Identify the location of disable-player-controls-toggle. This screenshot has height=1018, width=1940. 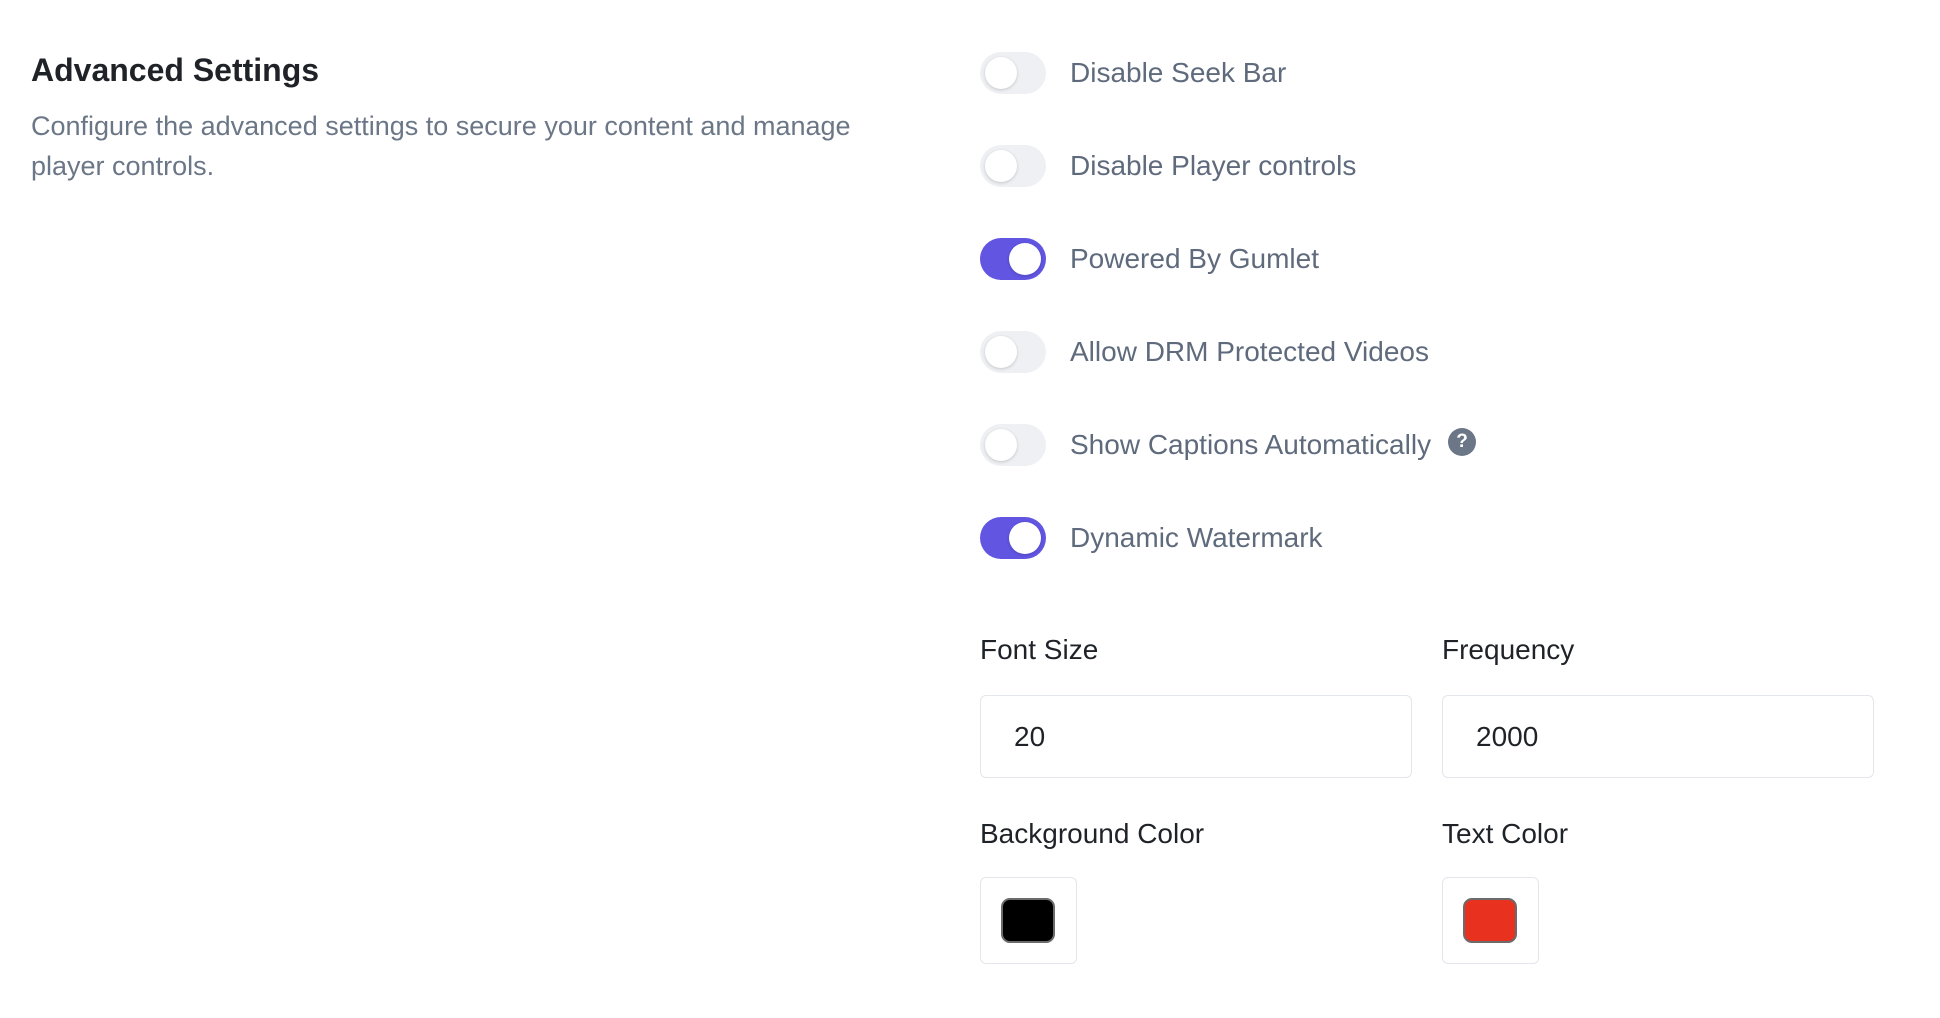
(1013, 166).